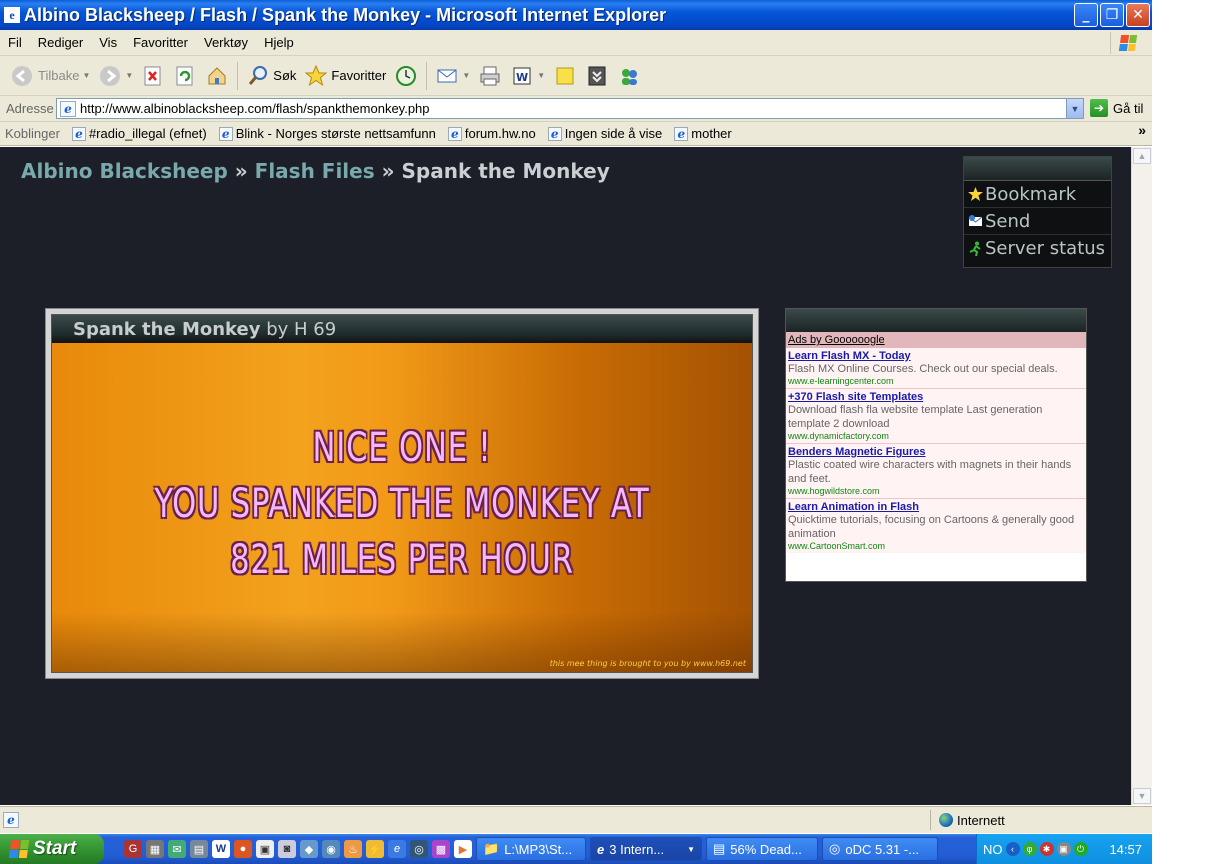  Describe the element at coordinates (61, 42) in the screenshot. I see `menu-edit: Rediger` at that location.